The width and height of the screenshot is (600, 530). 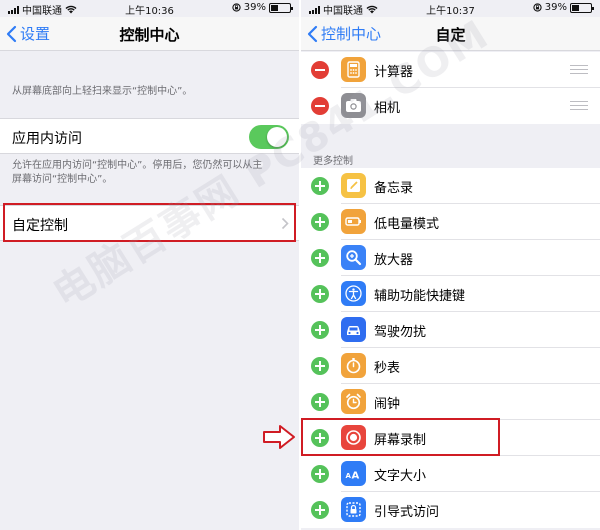 I want to click on control-label: 引导式访问, so click(x=407, y=512).